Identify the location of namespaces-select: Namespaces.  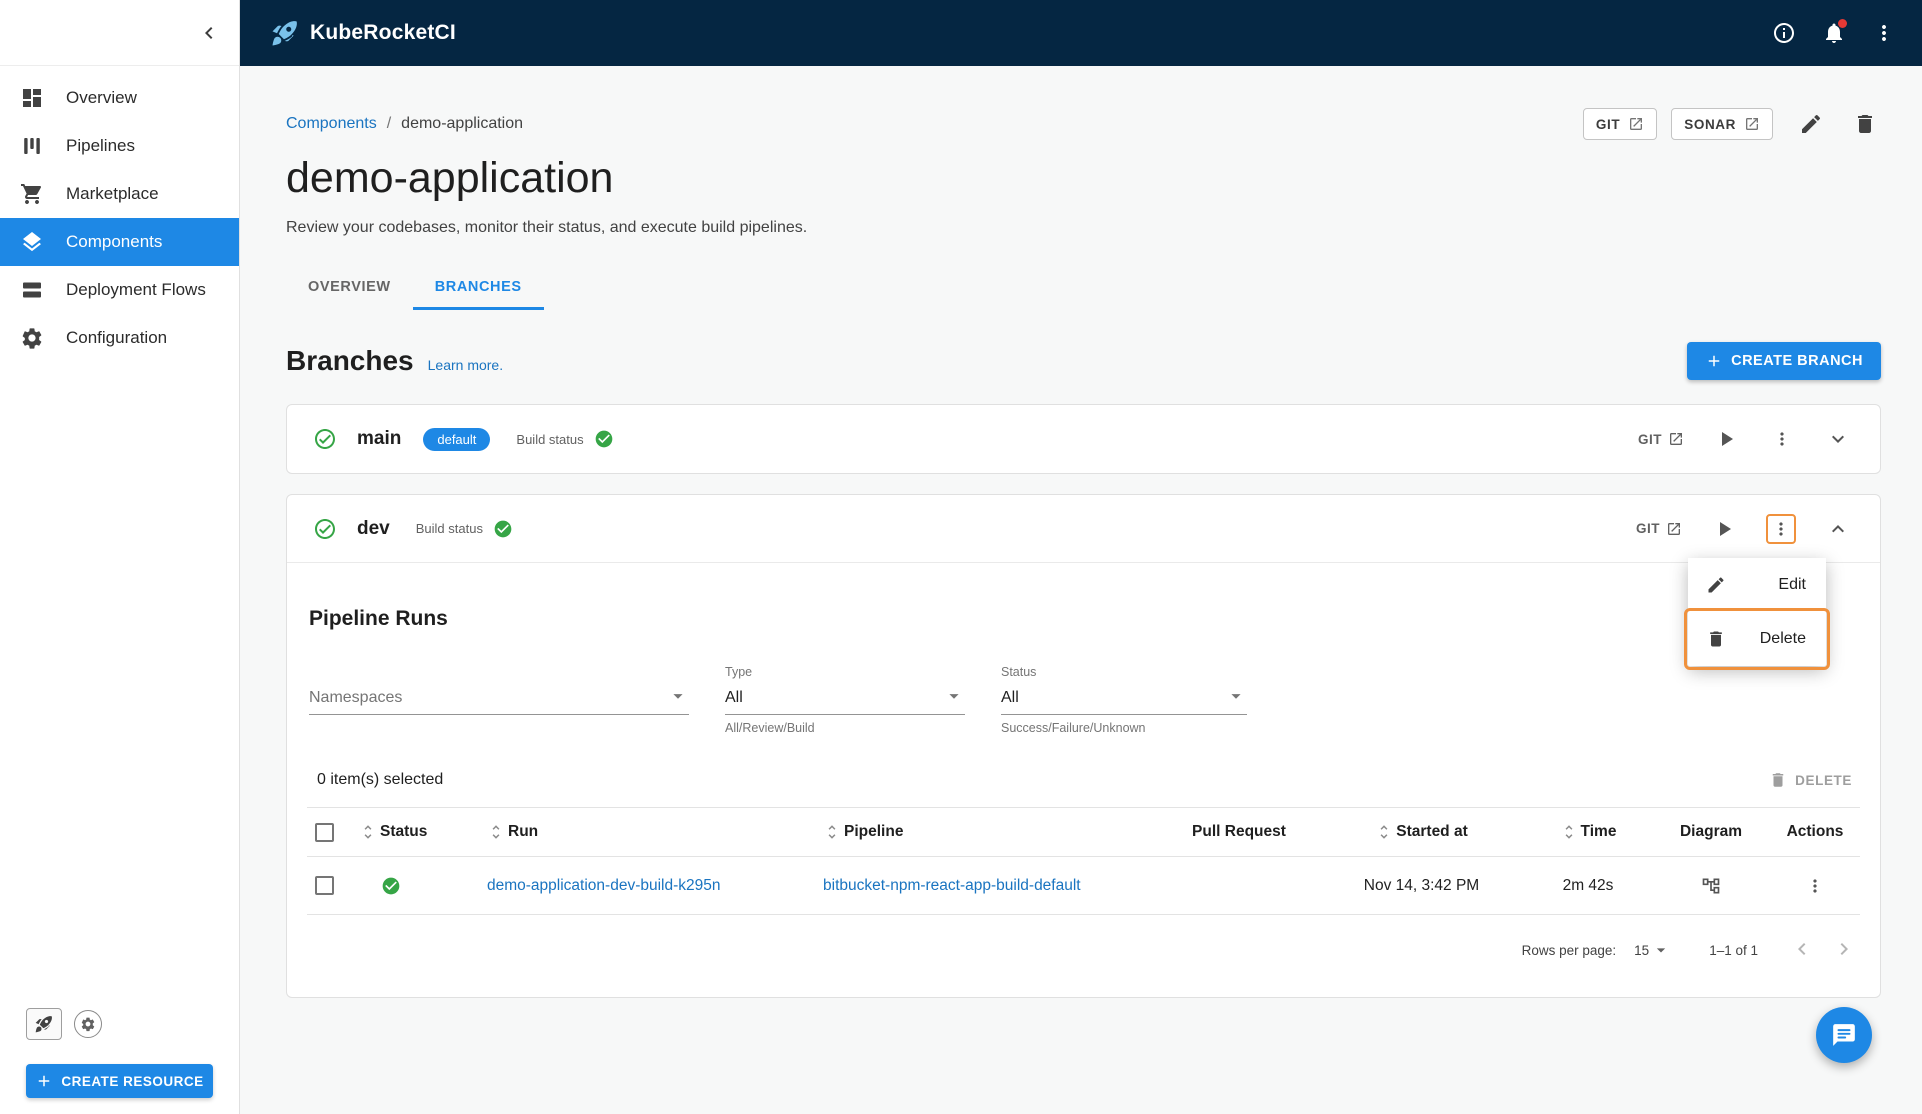
(499, 701).